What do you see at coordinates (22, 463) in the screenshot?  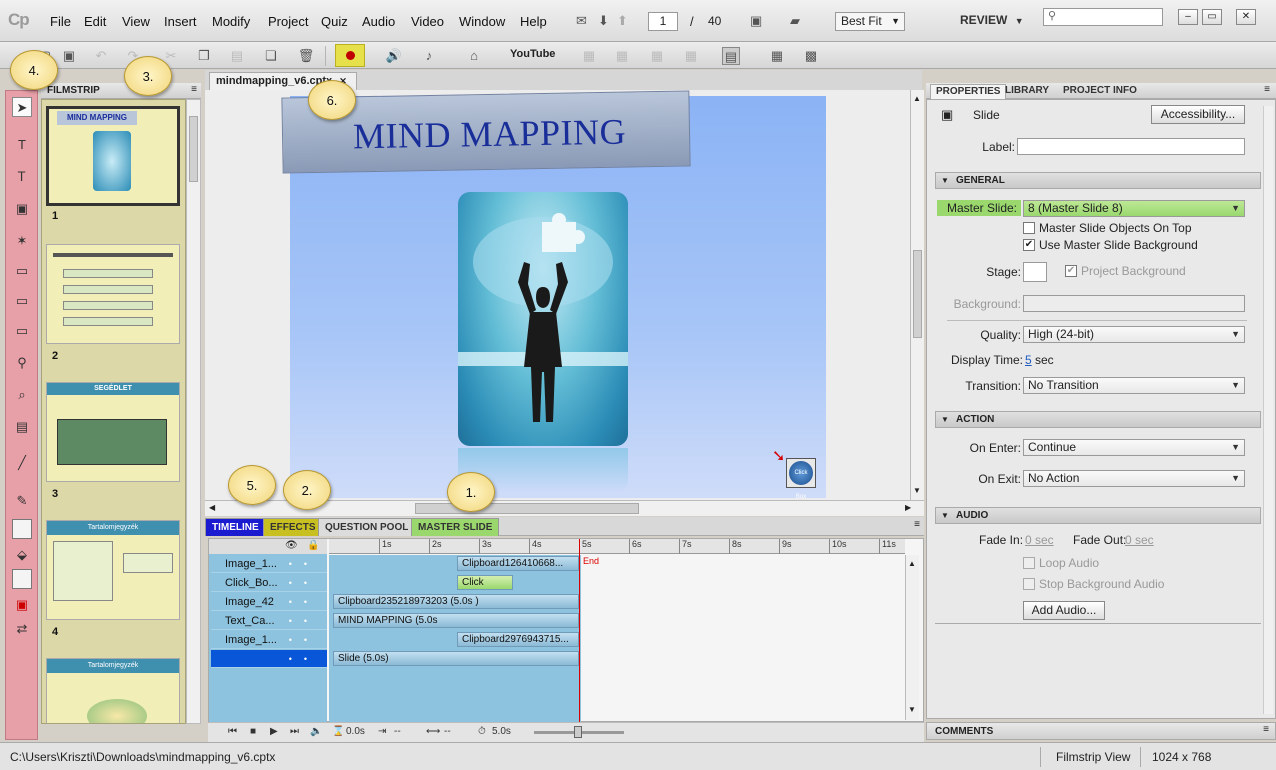 I see `line-tool-icon: ╱` at bounding box center [22, 463].